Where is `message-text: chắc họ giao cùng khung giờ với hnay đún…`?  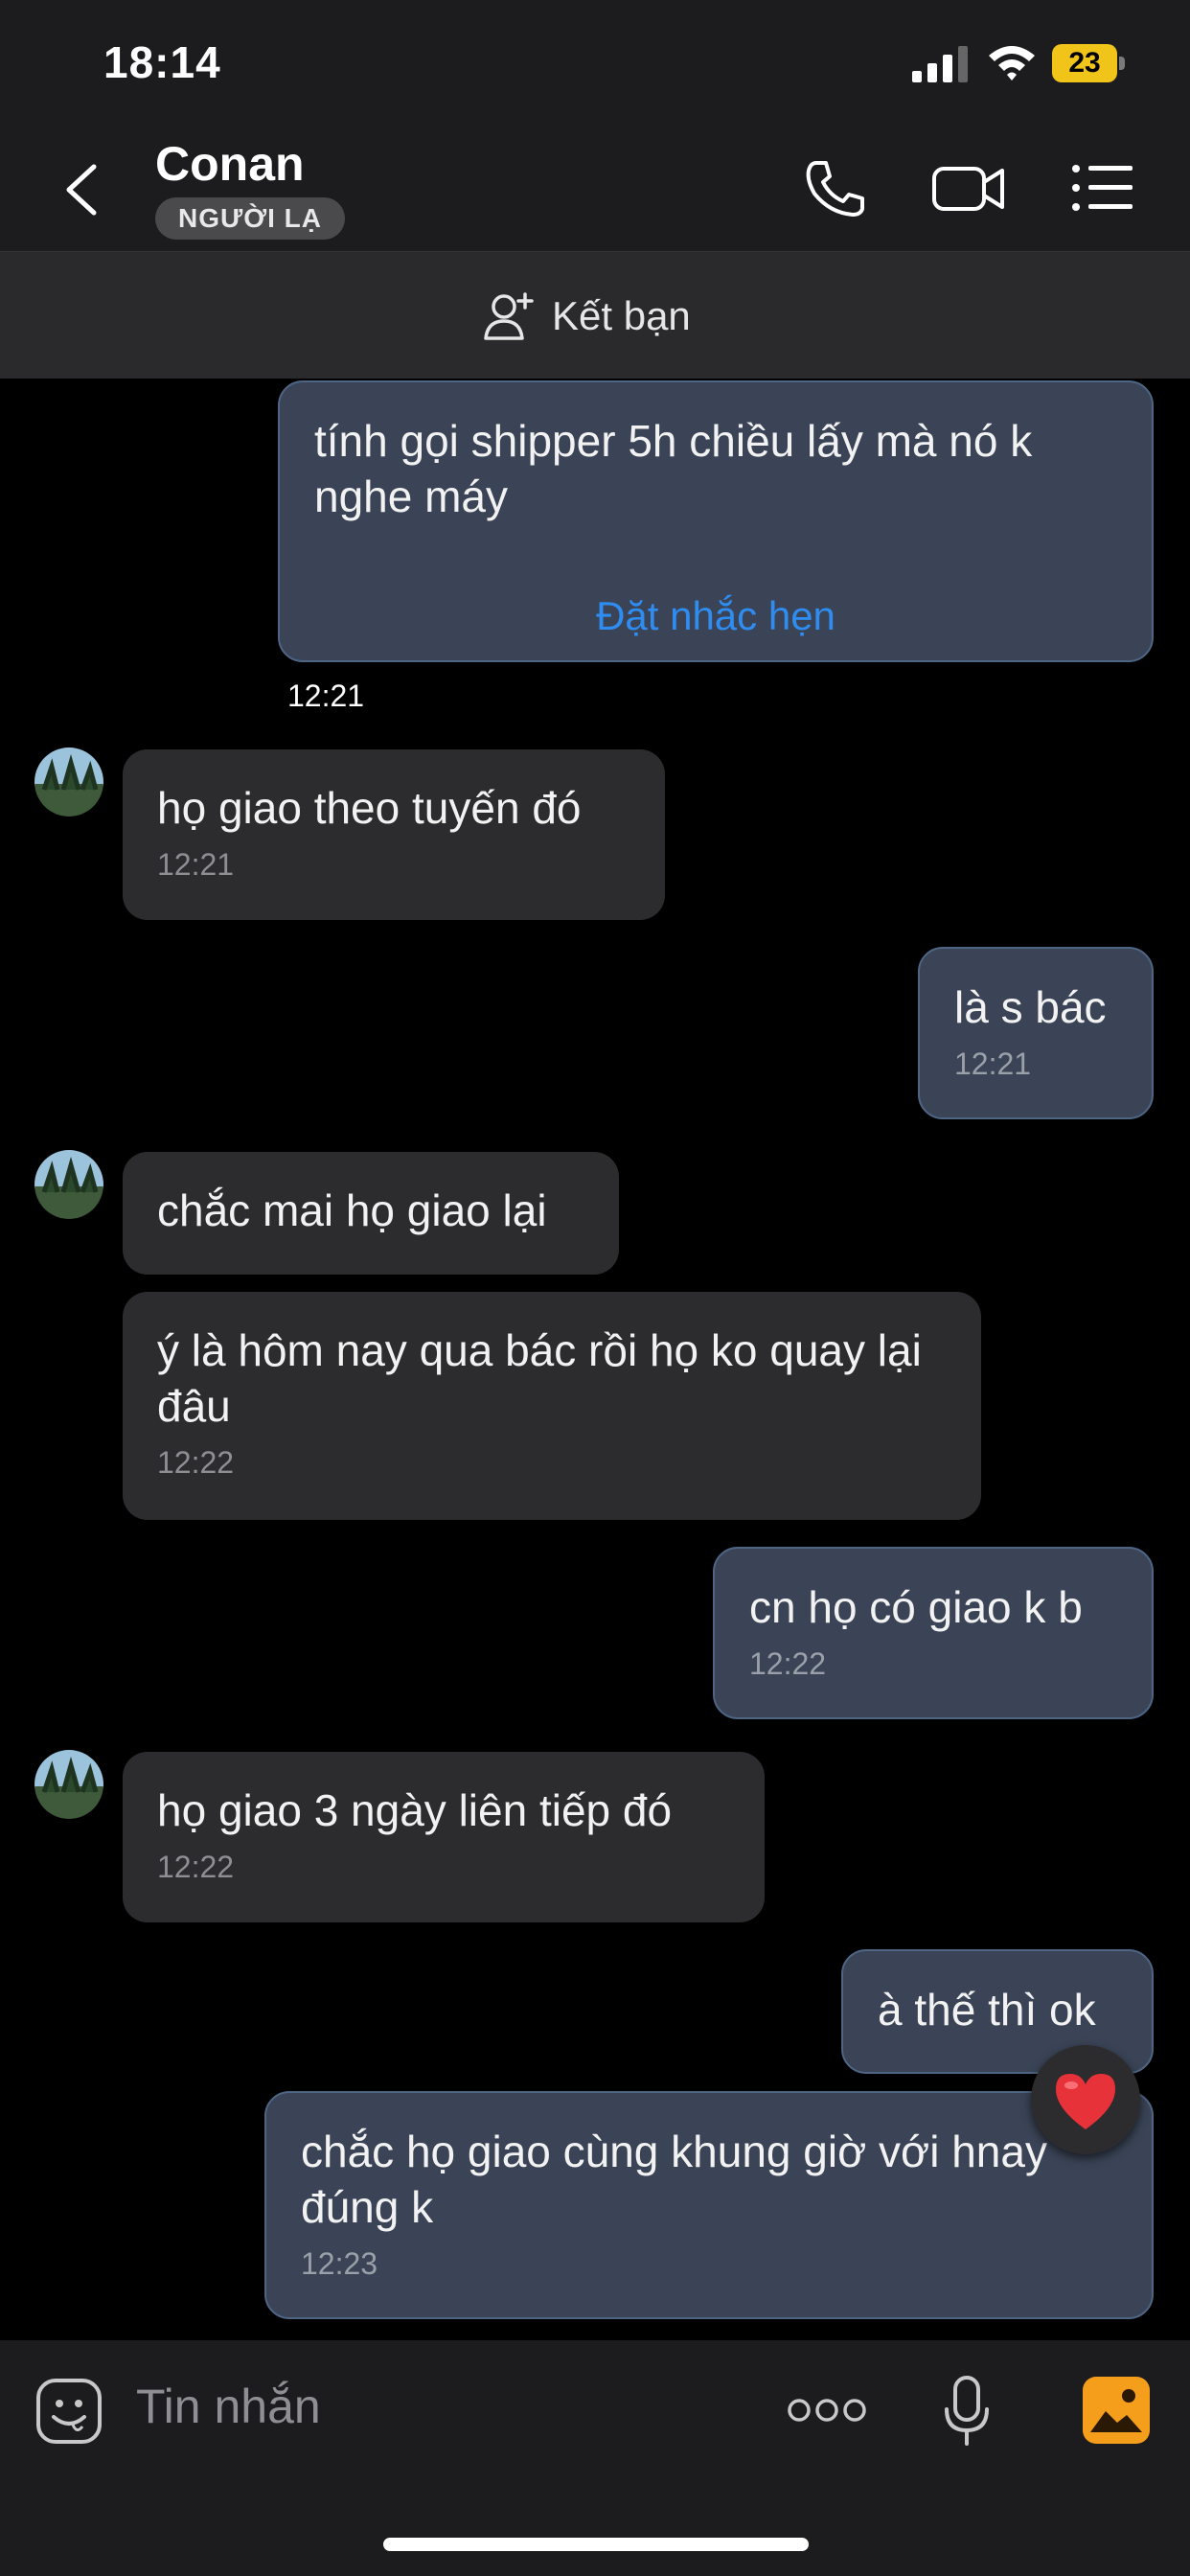 message-text: chắc họ giao cùng khung giờ với hnay đún… is located at coordinates (681, 2179).